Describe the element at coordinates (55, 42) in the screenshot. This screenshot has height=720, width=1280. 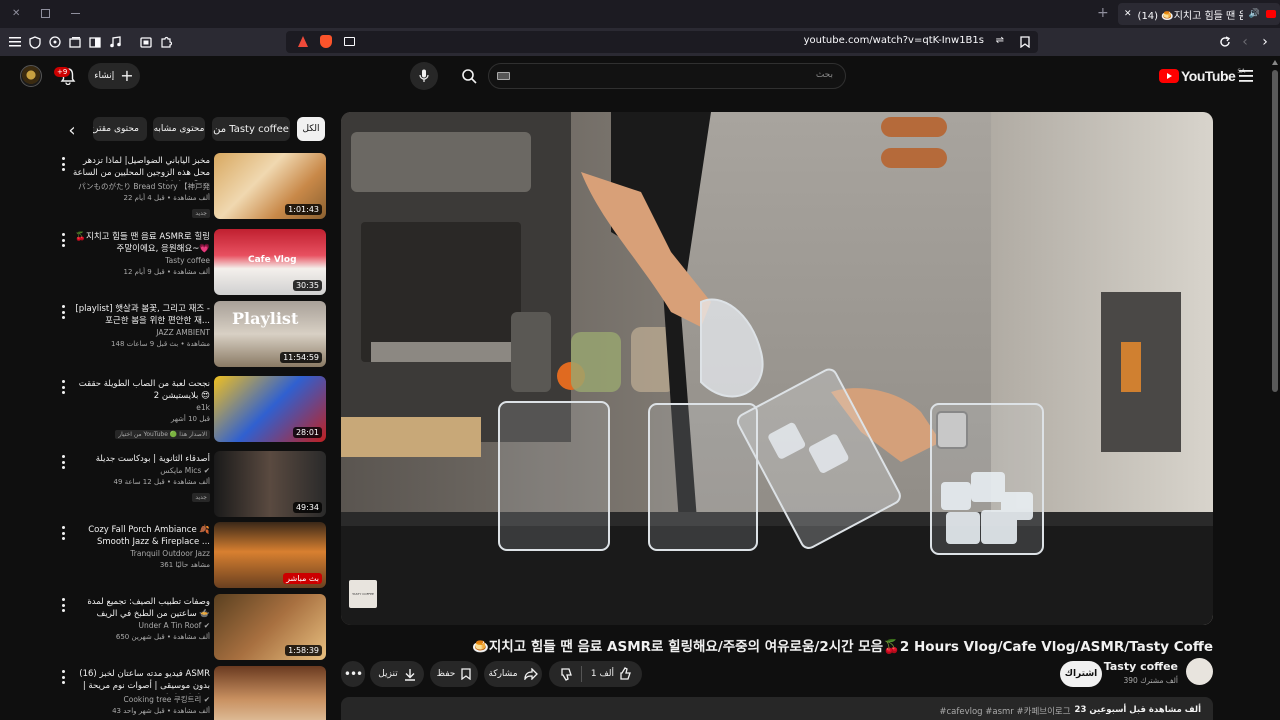
I see `extensions-icon` at that location.